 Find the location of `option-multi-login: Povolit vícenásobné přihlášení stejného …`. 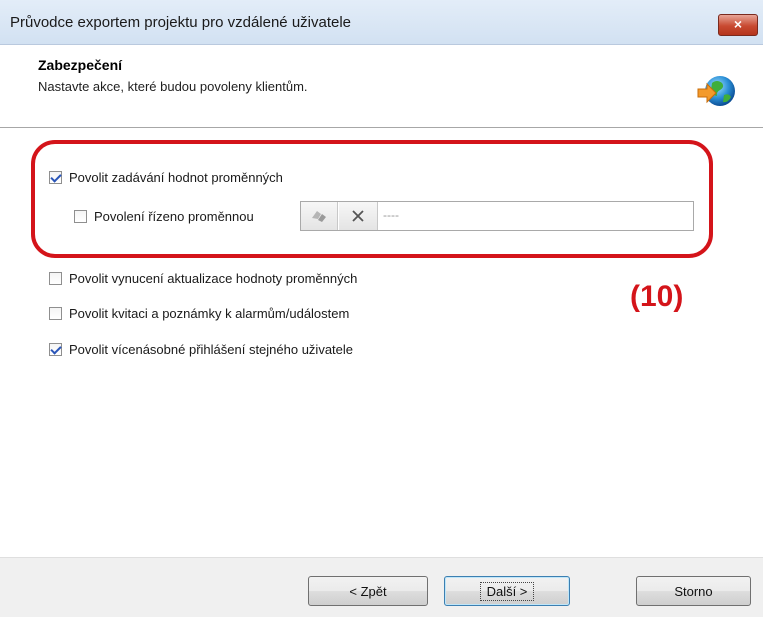

option-multi-login: Povolit vícenásobné přihlášení stejného … is located at coordinates (201, 349).